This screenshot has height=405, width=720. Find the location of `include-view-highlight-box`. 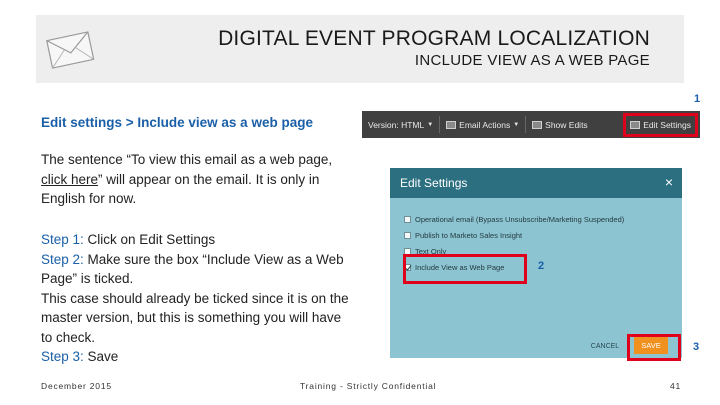

include-view-highlight-box is located at coordinates (465, 269).